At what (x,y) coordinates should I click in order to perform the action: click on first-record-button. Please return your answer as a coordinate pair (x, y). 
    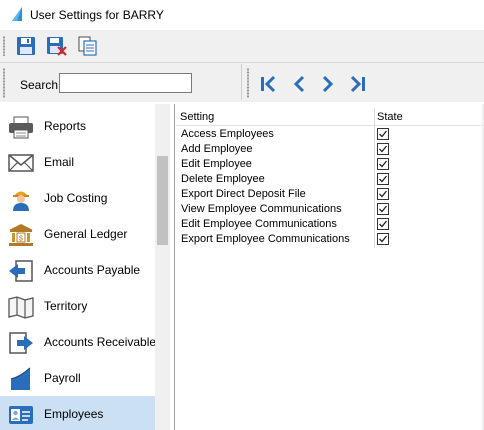
    Looking at the image, I should click on (269, 84).